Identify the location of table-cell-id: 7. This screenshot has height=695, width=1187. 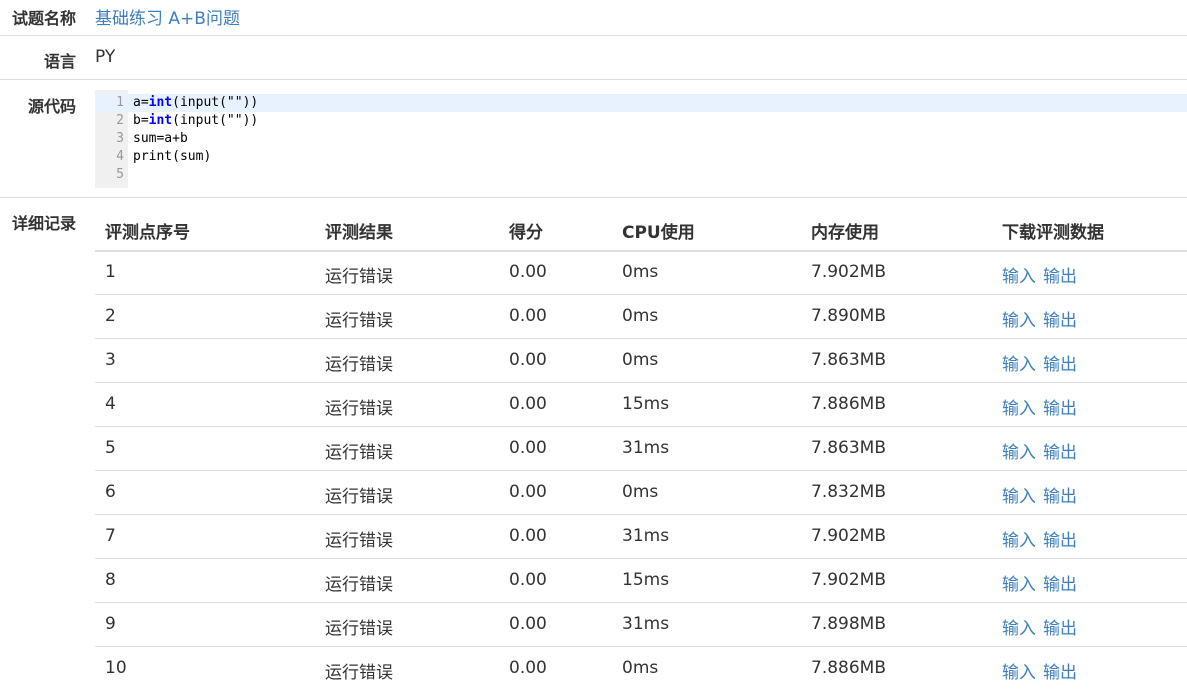
(110, 536).